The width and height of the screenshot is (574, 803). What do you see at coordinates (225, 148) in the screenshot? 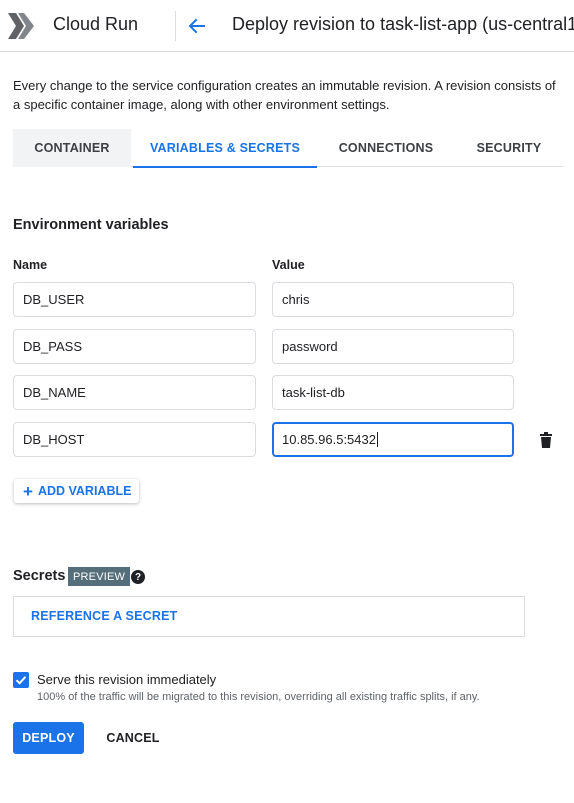
I see `tab-variables-secrets: VARIABLES & SECRETS` at bounding box center [225, 148].